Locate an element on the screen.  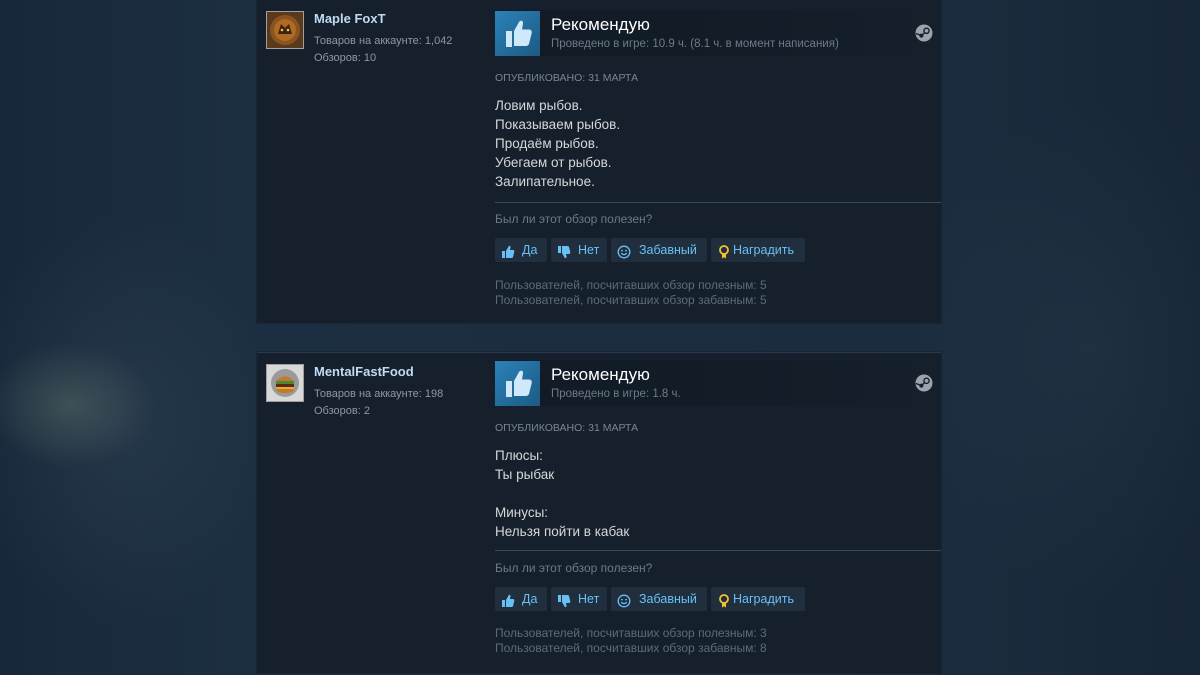
reviews-count: Обзоров: 2 is located at coordinates (342, 411).